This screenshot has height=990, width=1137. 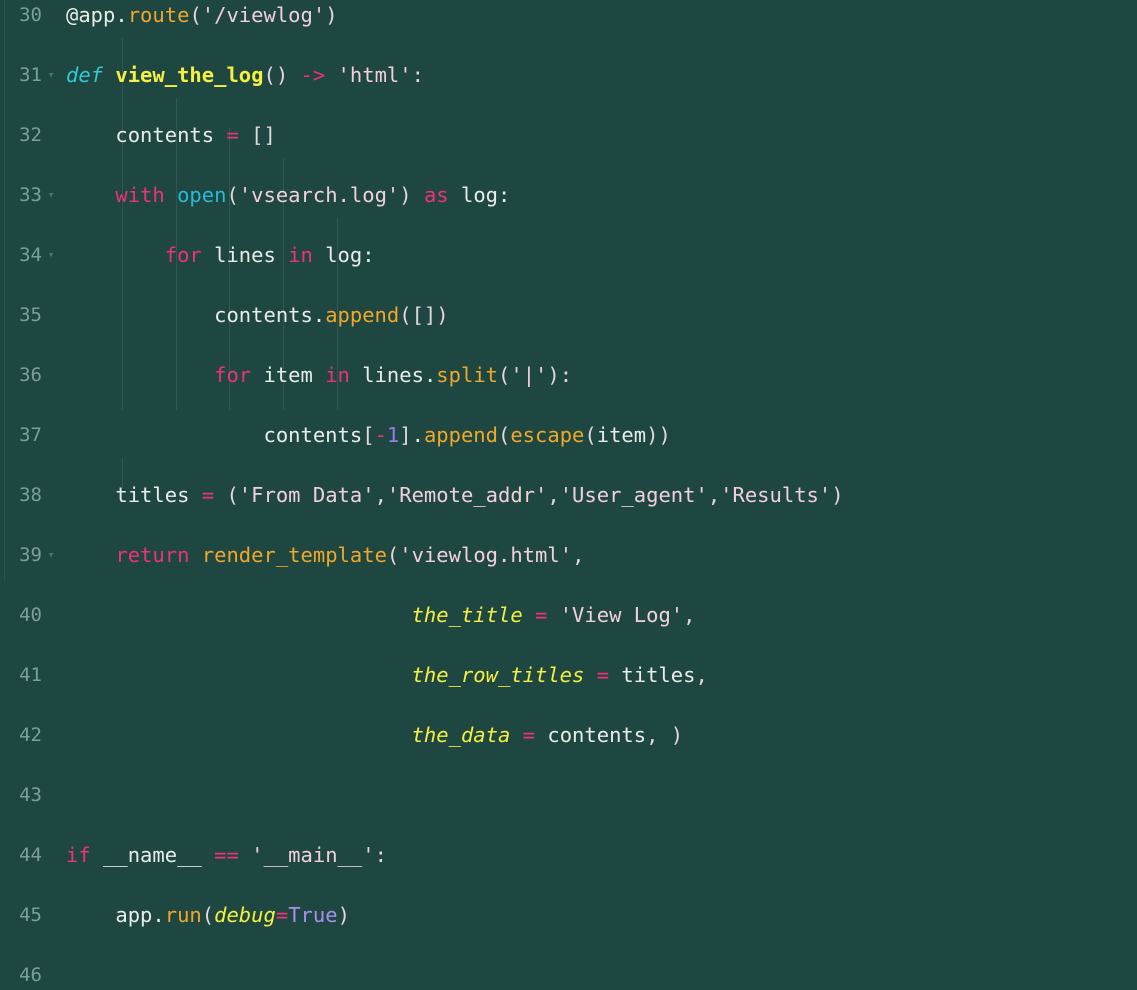 What do you see at coordinates (529, 375) in the screenshot?
I see `token: '|'` at bounding box center [529, 375].